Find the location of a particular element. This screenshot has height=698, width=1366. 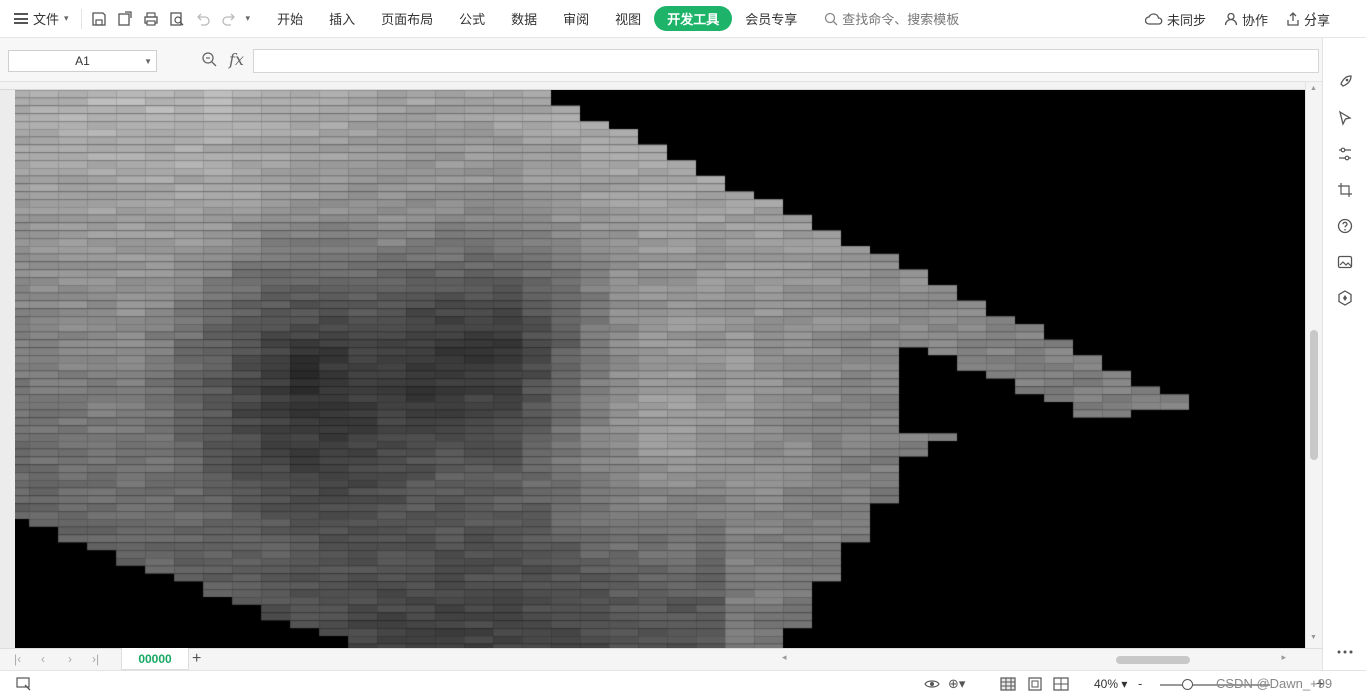

sheet-tab-active: 00000 is located at coordinates (155, 659).